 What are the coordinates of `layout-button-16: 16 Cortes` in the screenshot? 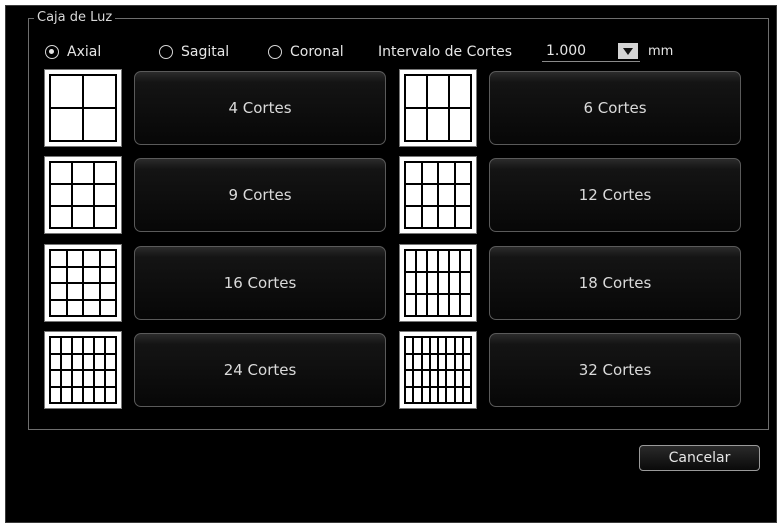 It's located at (260, 283).